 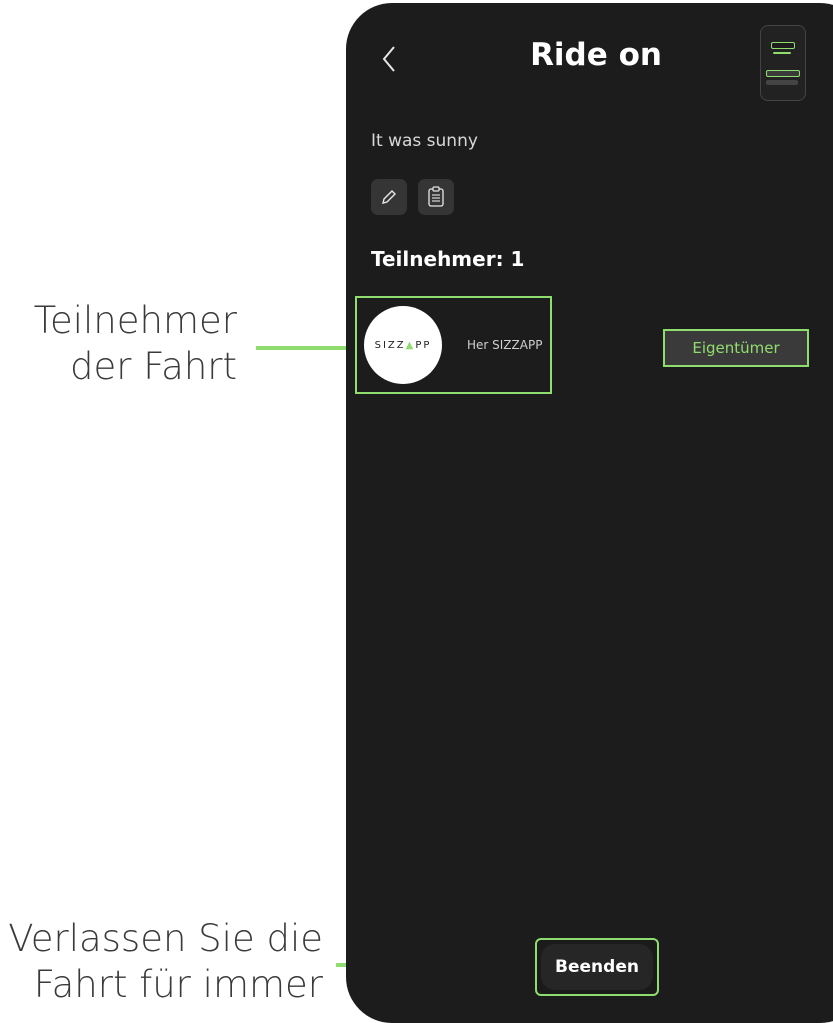 I want to click on callout-line: Teilnehmer, so click(x=135, y=320).